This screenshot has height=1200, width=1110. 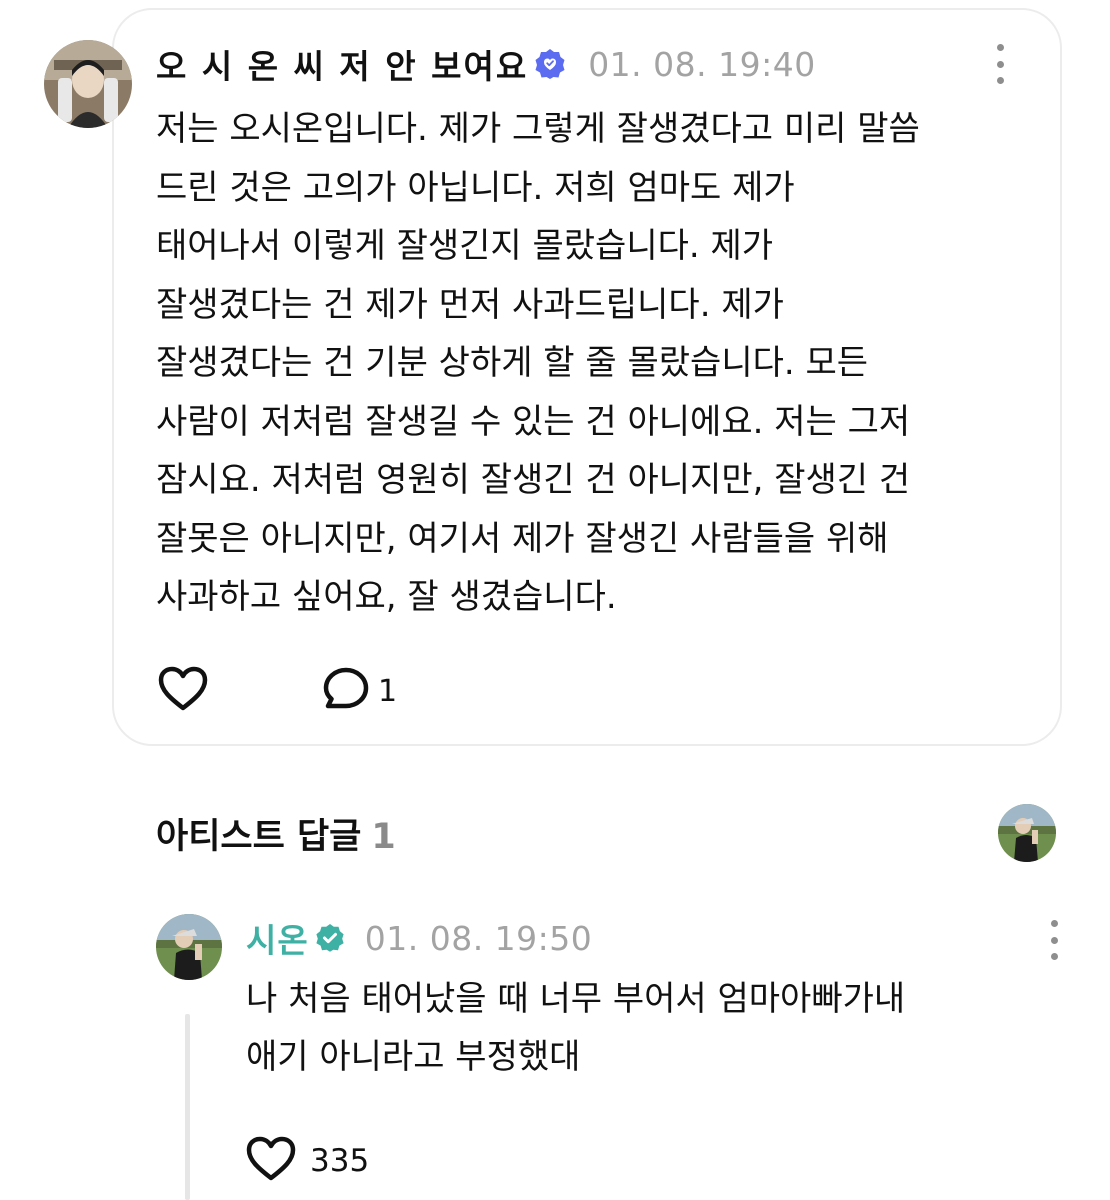 I want to click on reply-header: 시온 01. 08. 19:50, so click(x=419, y=938).